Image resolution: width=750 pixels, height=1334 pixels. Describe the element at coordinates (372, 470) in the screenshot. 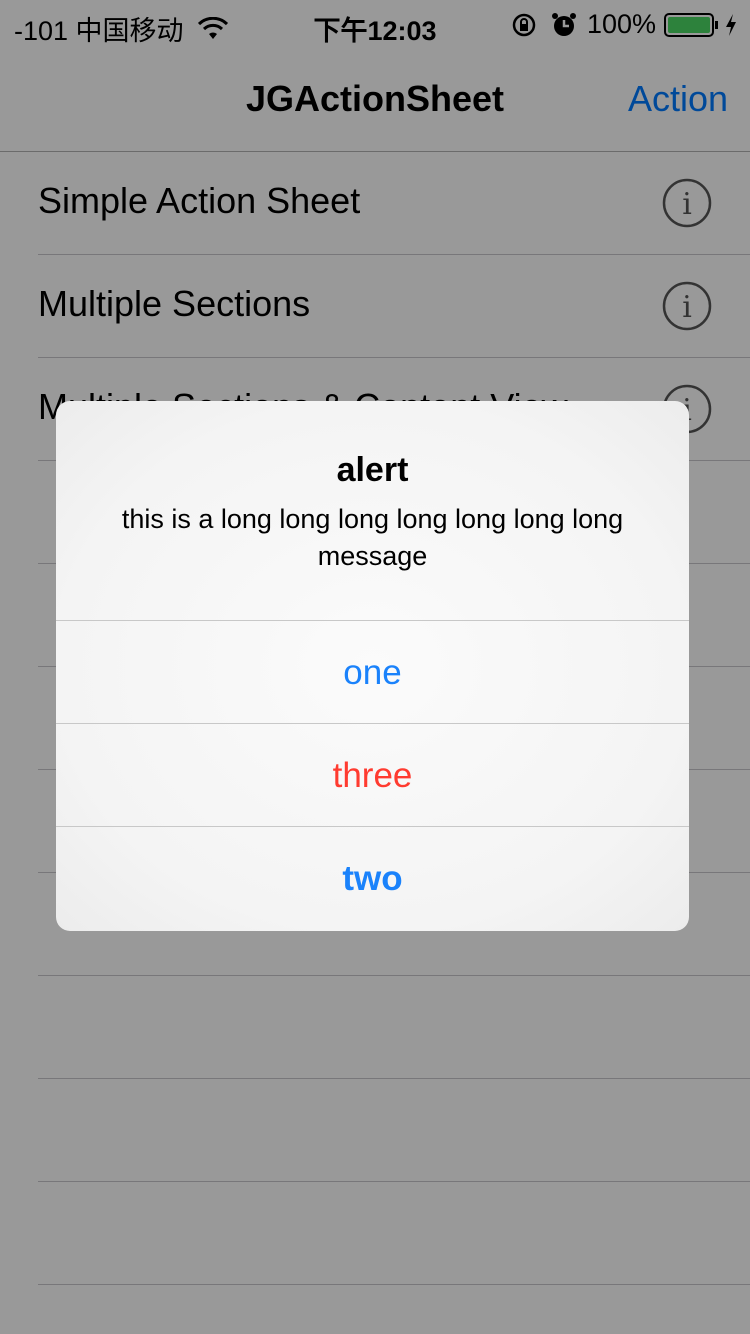

I see `alert-title: alert` at that location.